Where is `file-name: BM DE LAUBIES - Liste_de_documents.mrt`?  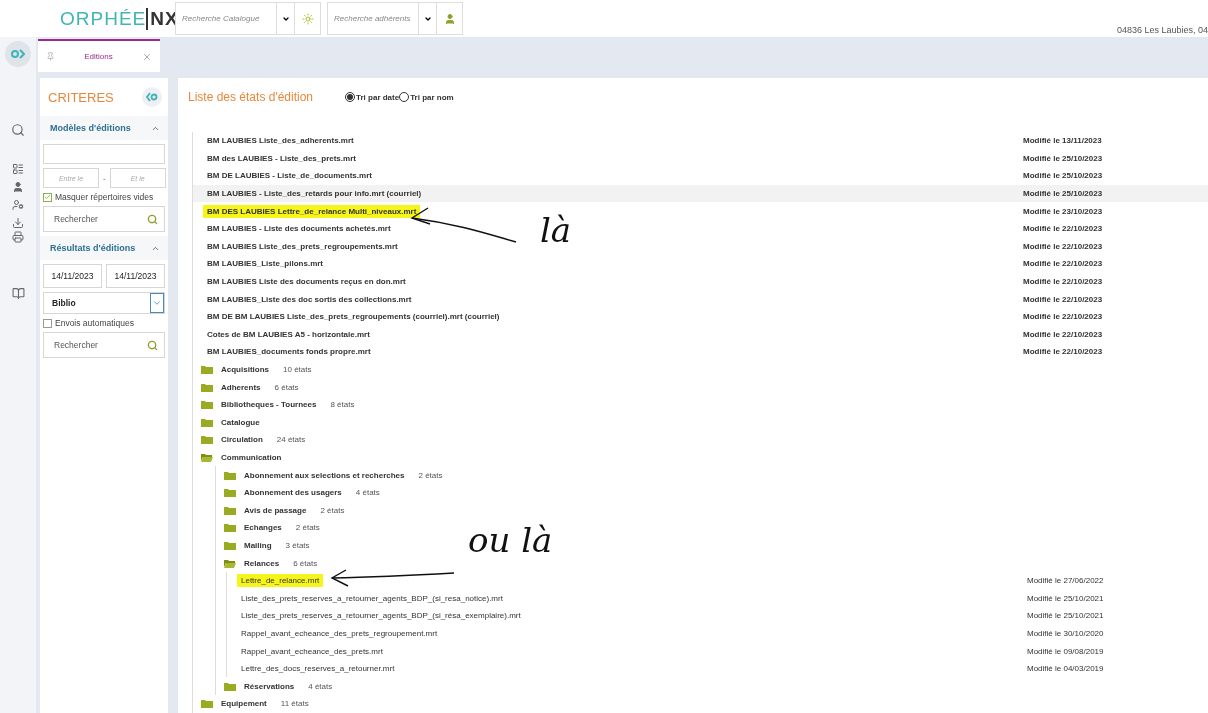 file-name: BM DE LAUBIES - Liste_de_documents.mrt is located at coordinates (289, 176).